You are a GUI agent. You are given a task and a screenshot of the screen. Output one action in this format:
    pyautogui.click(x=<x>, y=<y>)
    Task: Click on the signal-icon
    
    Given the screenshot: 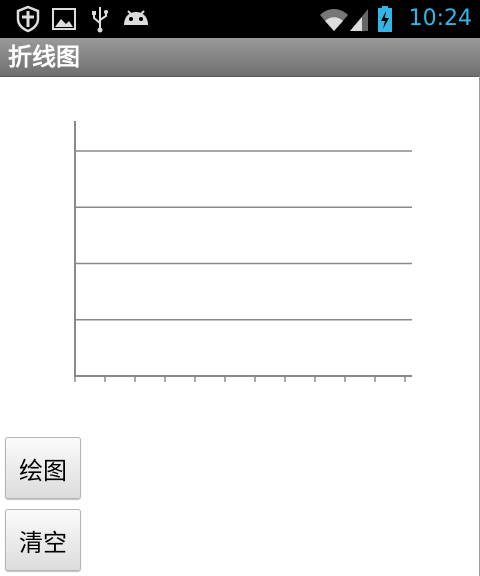 What is the action you would take?
    pyautogui.click(x=359, y=20)
    